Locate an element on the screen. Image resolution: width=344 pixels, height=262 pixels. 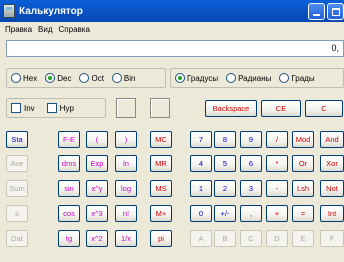
mem-col-key-4: pi is located at coordinates (161, 238).